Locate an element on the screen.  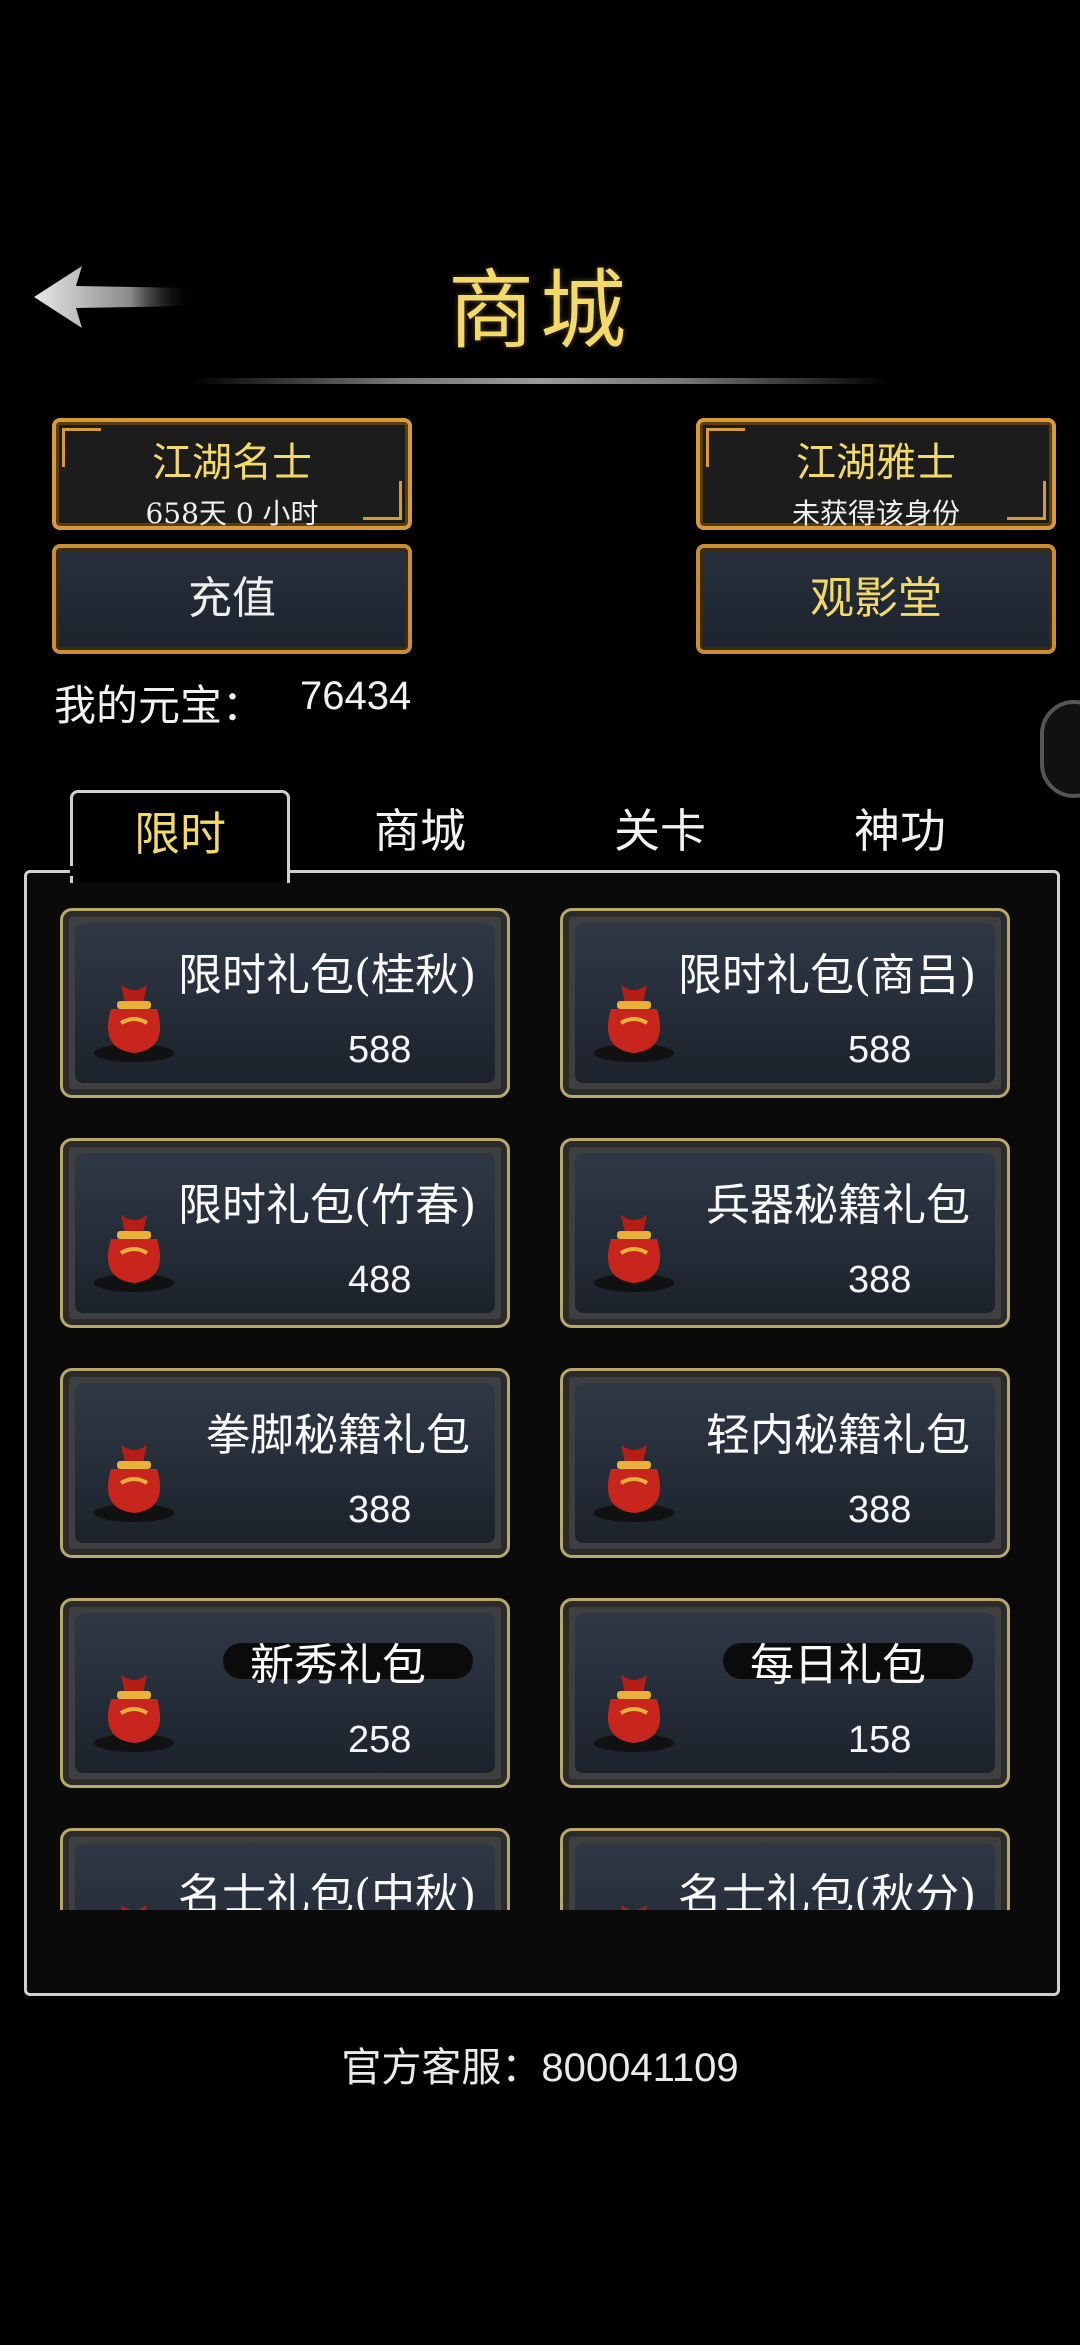
rank-plaque-yashi: 江湖雅士 未获得该身份 is located at coordinates (876, 474).